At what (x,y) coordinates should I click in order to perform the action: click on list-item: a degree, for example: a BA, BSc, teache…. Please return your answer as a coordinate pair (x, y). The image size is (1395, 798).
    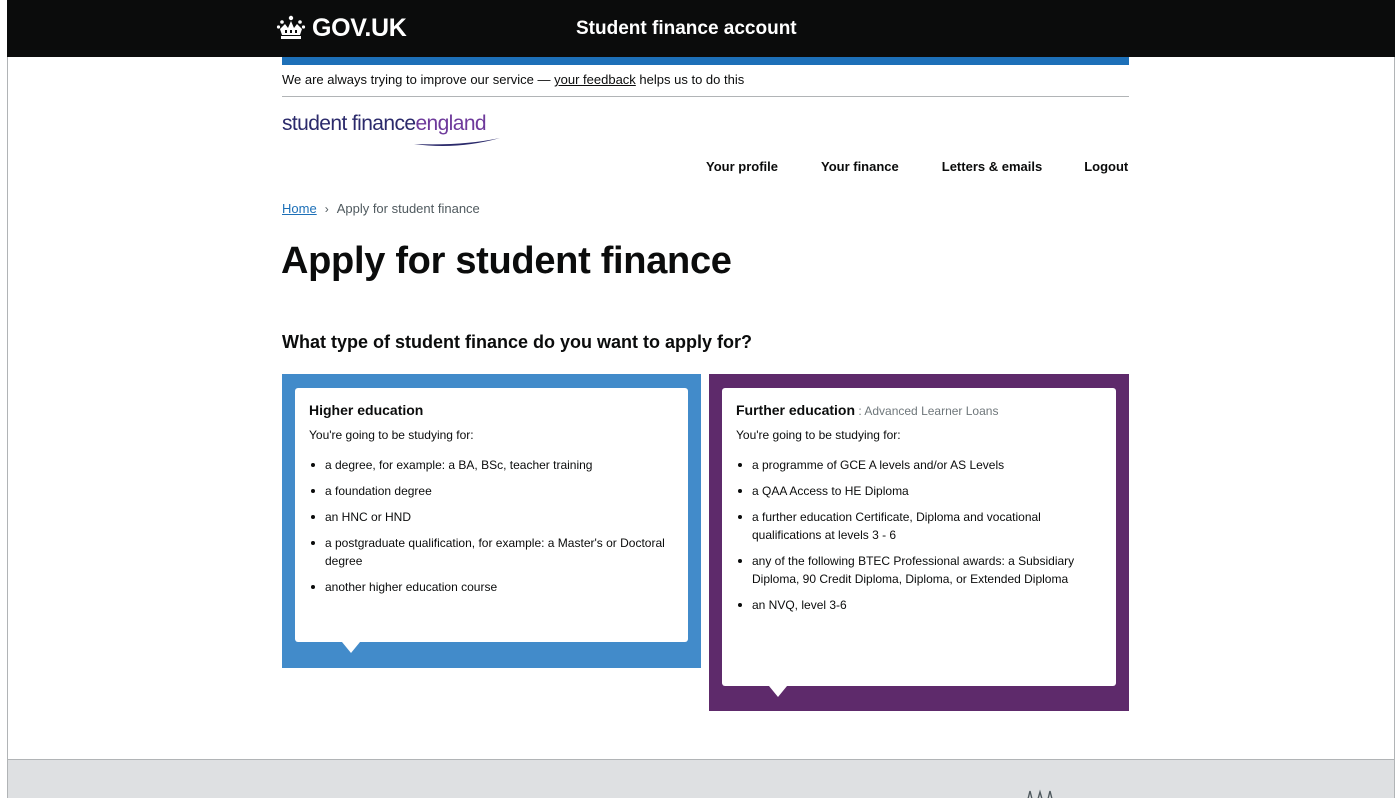
    Looking at the image, I should click on (491, 465).